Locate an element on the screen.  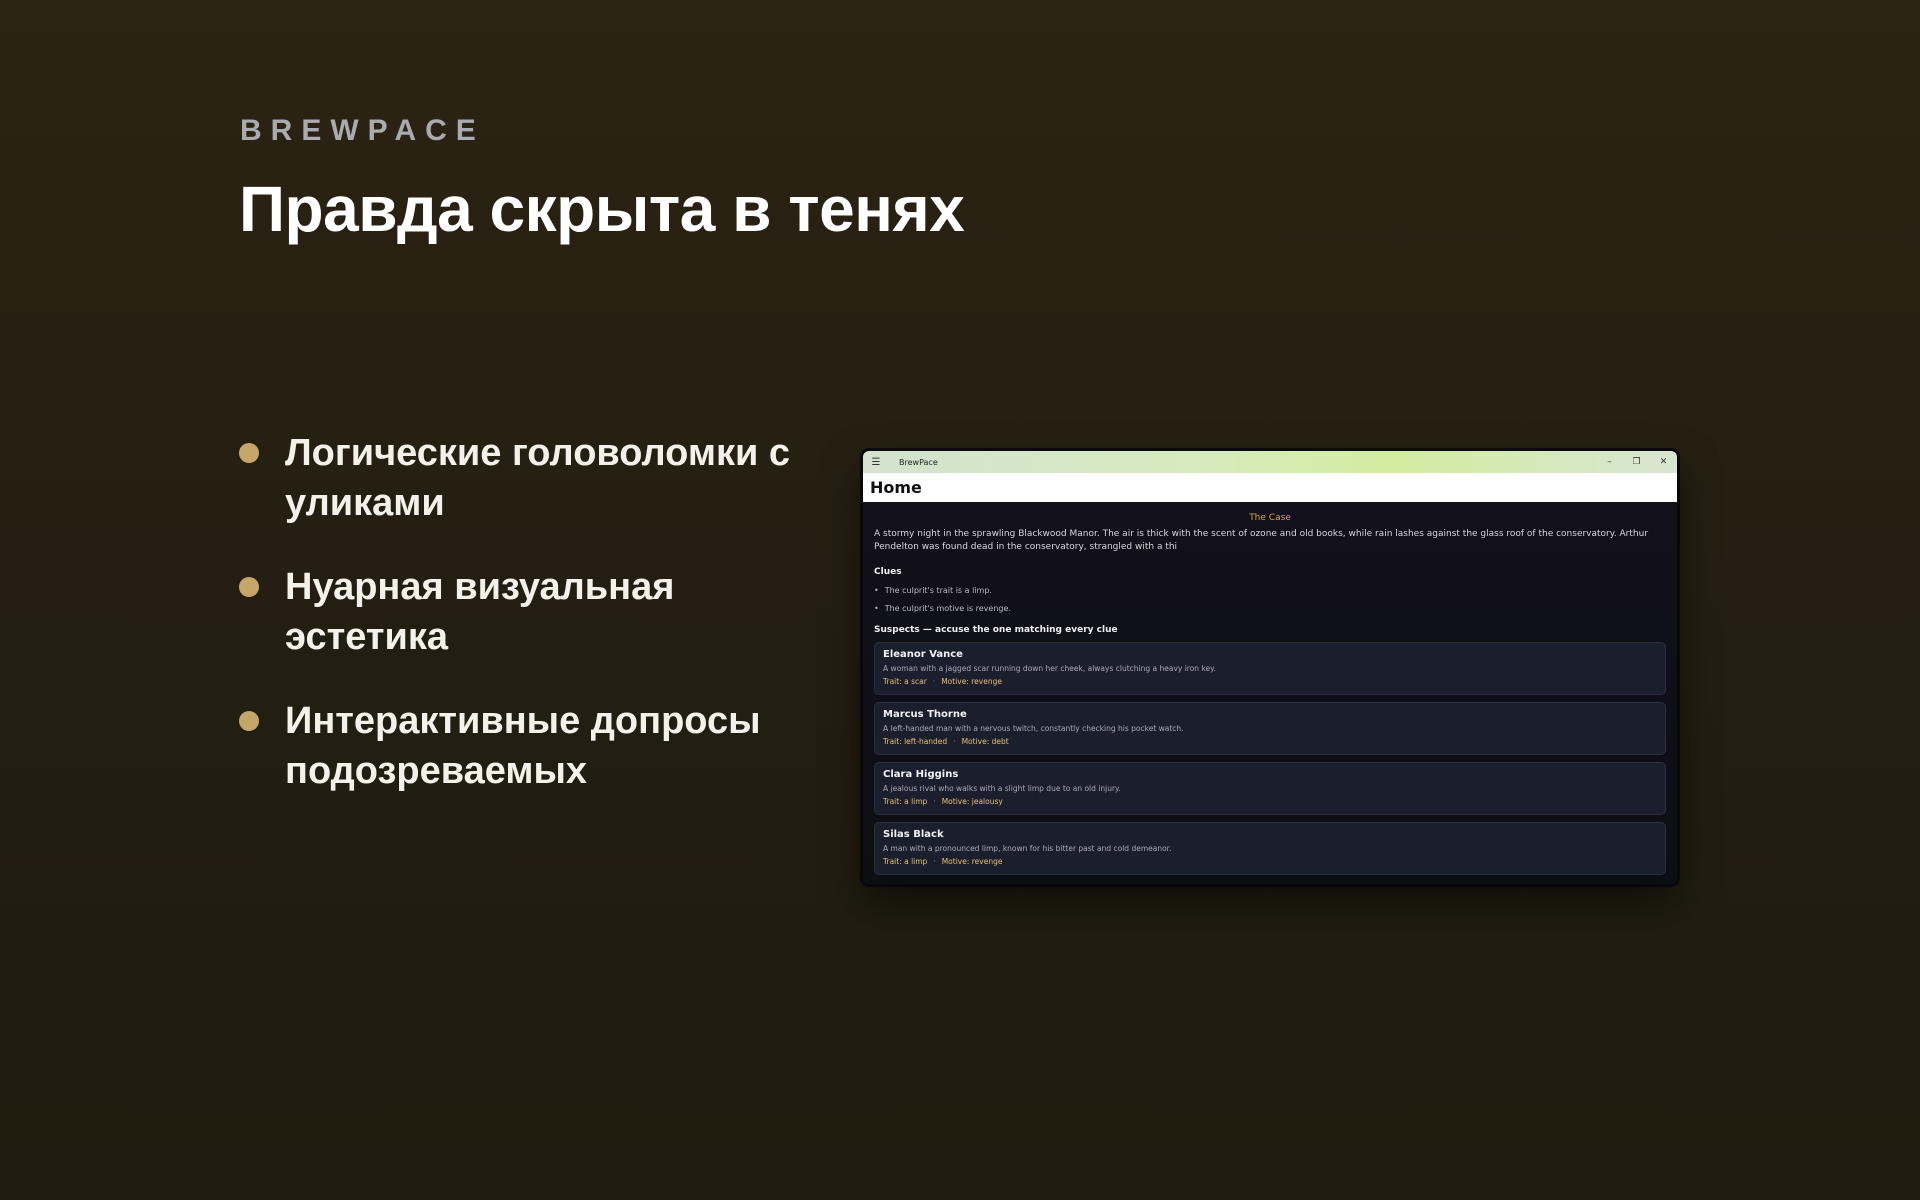
brand-label: BREWPACE is located at coordinates (362, 130).